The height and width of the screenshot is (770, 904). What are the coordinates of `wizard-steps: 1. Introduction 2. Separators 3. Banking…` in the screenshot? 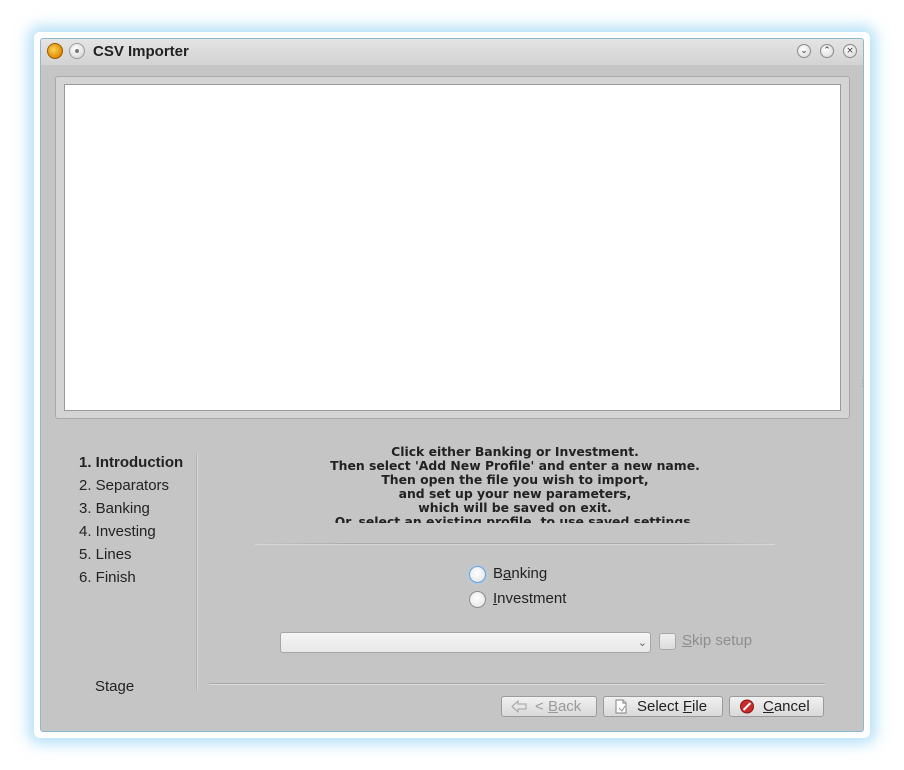 It's located at (131, 522).